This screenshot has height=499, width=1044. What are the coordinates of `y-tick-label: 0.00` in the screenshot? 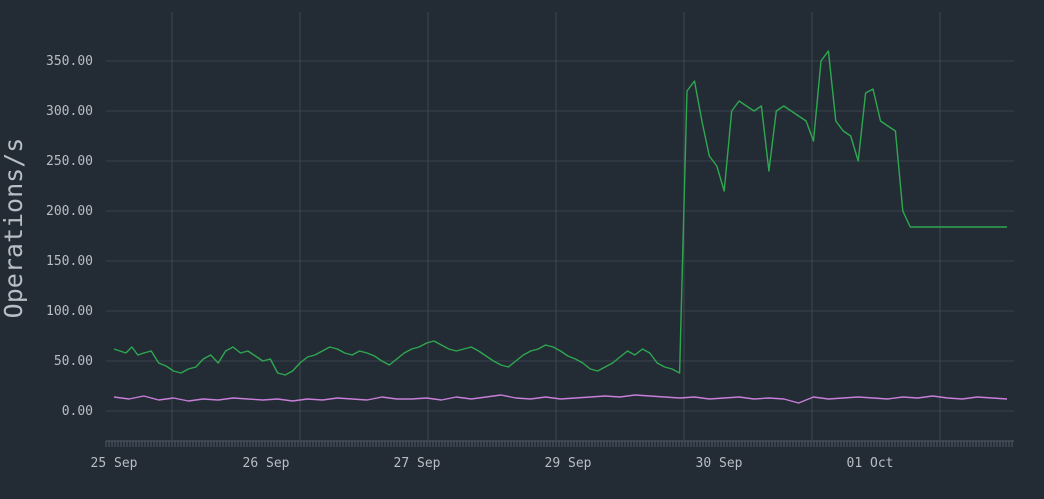 It's located at (77, 411).